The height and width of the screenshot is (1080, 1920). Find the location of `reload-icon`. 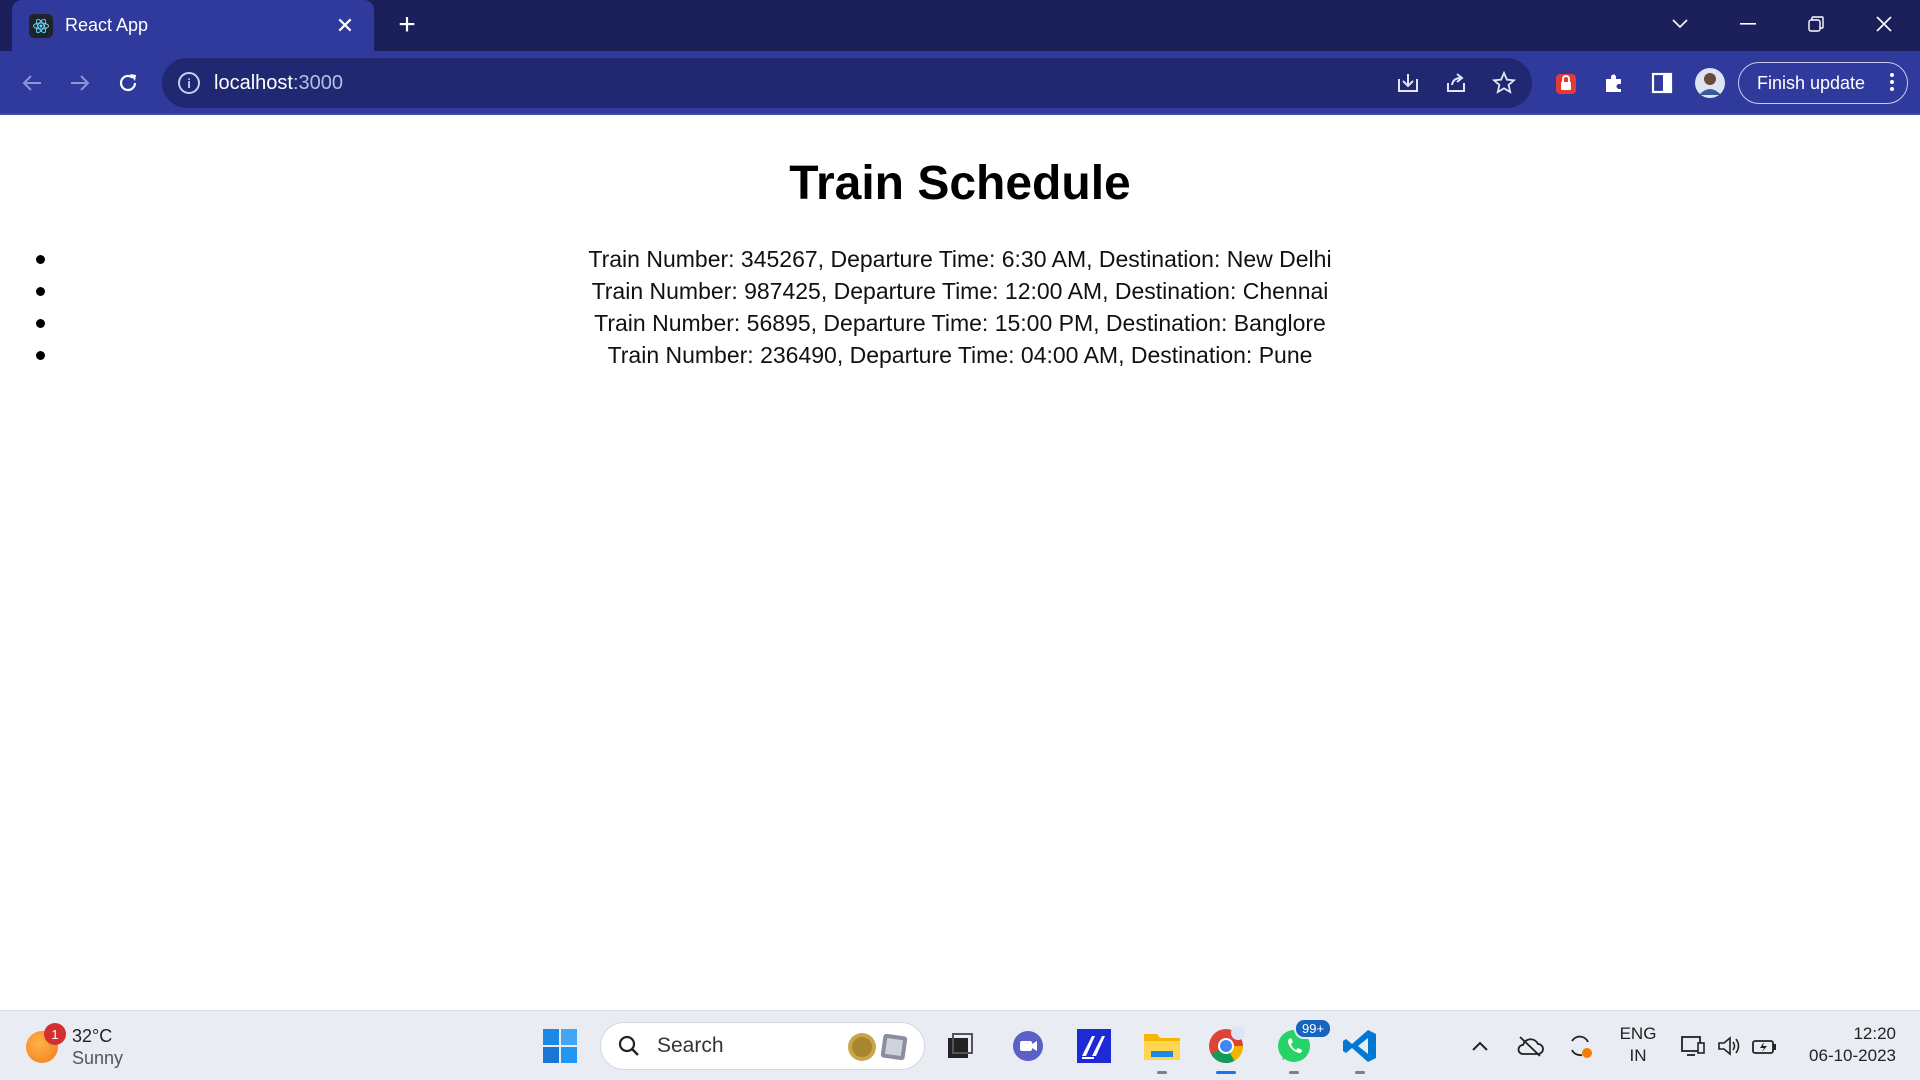

reload-icon is located at coordinates (128, 83).